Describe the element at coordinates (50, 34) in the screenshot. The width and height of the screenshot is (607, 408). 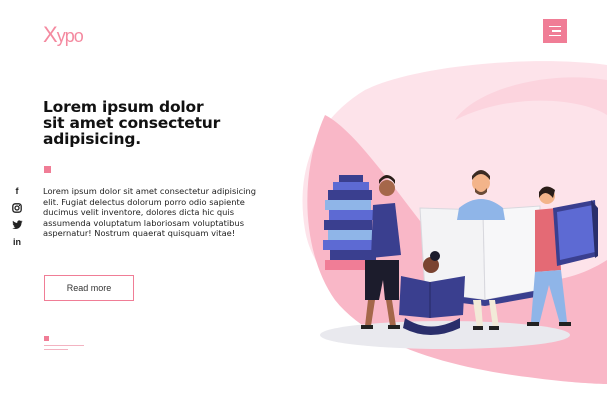
I see `logo-x: X` at that location.